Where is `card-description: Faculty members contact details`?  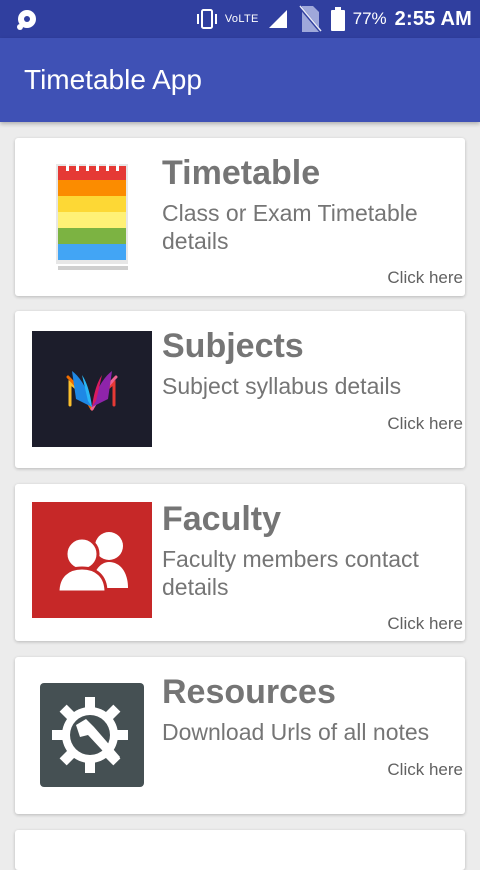
card-description: Faculty members contact details is located at coordinates (290, 573).